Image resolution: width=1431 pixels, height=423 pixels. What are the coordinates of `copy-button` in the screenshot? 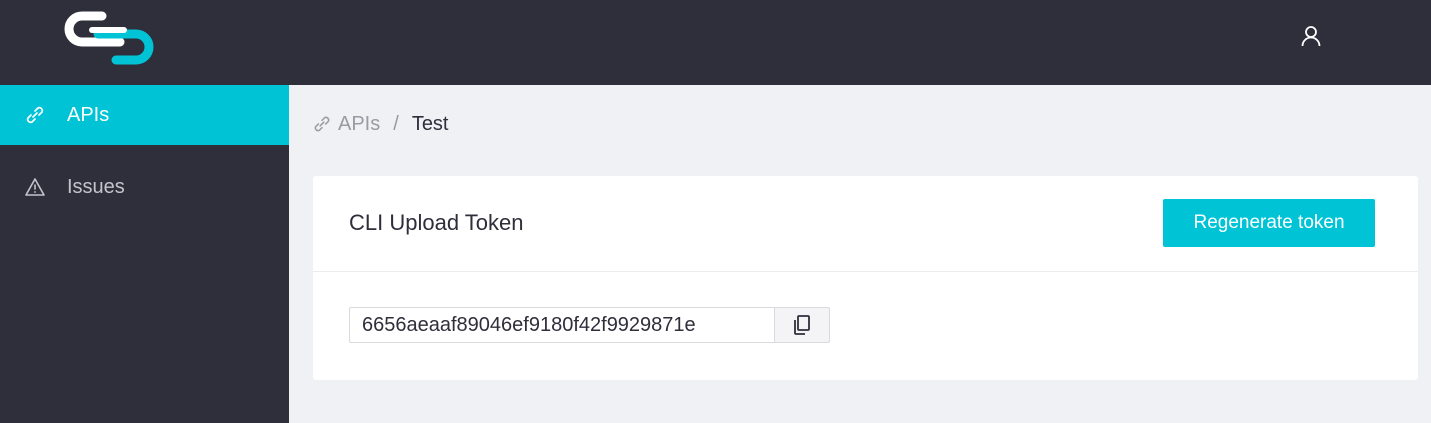 It's located at (802, 325).